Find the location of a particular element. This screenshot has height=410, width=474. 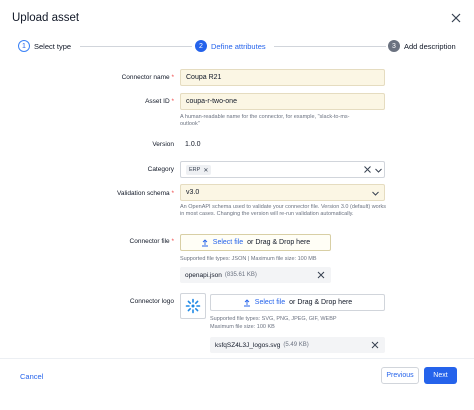

previous-button: Previous is located at coordinates (400, 375).